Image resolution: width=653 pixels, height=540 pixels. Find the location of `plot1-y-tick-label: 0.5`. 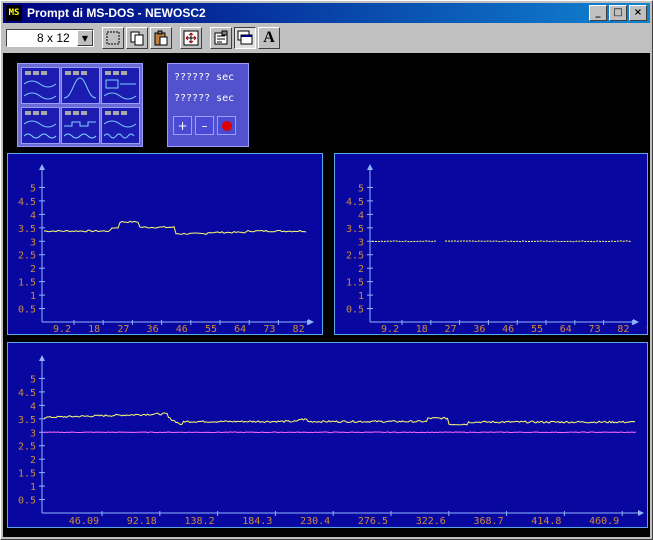

plot1-y-tick-label: 0.5 is located at coordinates (27, 310).